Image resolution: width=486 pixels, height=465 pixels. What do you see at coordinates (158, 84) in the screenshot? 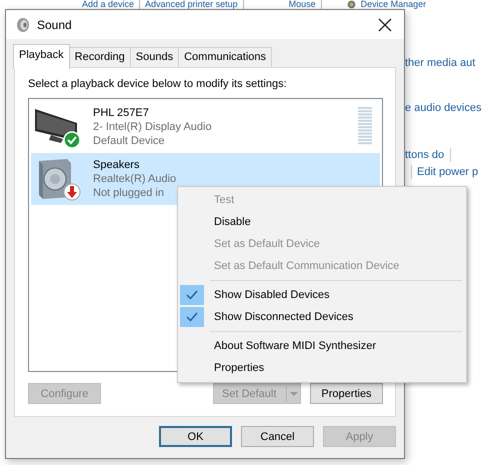
I see `instruction-text: Select a playback device below to modify its settings:` at bounding box center [158, 84].